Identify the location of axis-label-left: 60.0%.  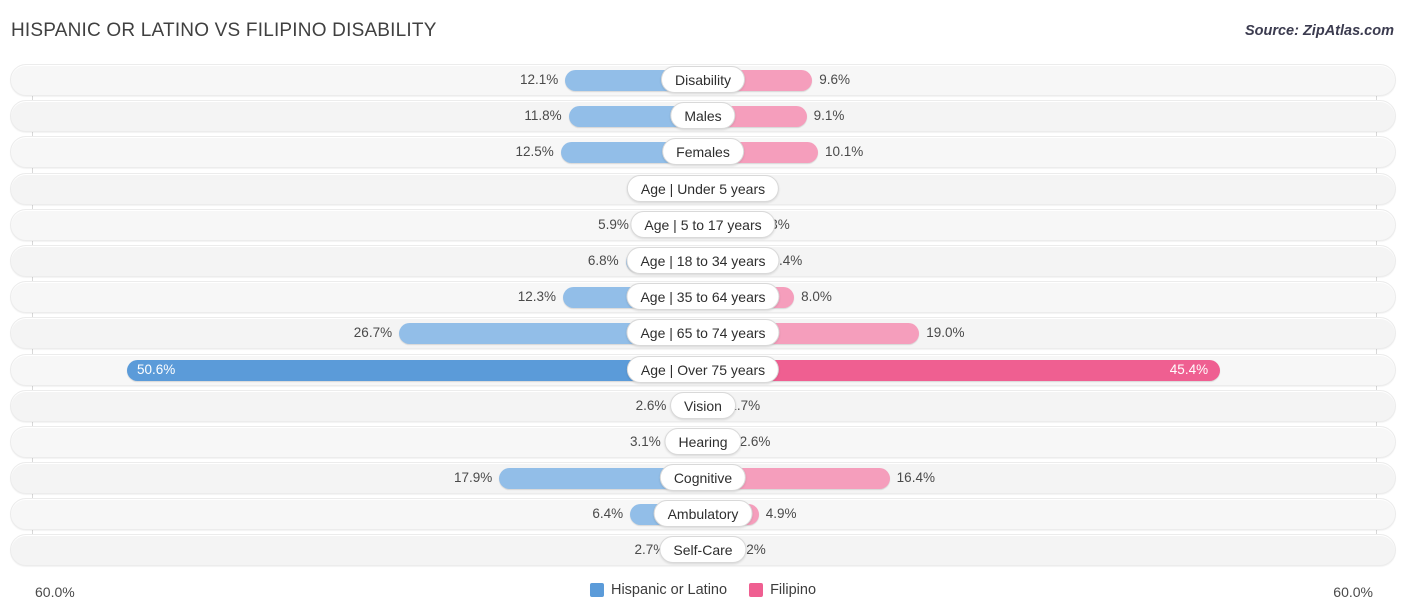
(55, 592).